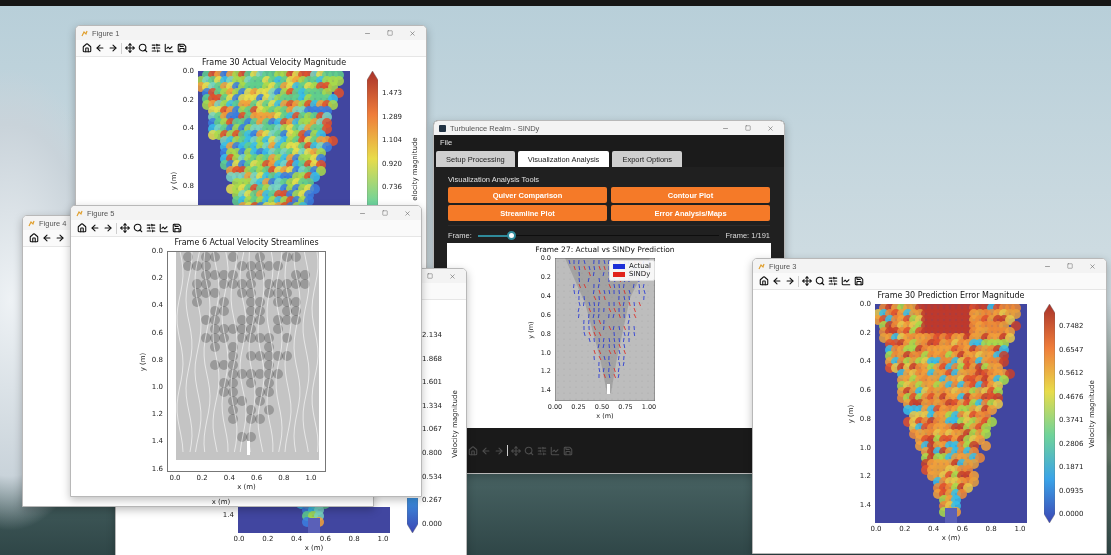  What do you see at coordinates (412, 515) in the screenshot?
I see `colorbar` at bounding box center [412, 515].